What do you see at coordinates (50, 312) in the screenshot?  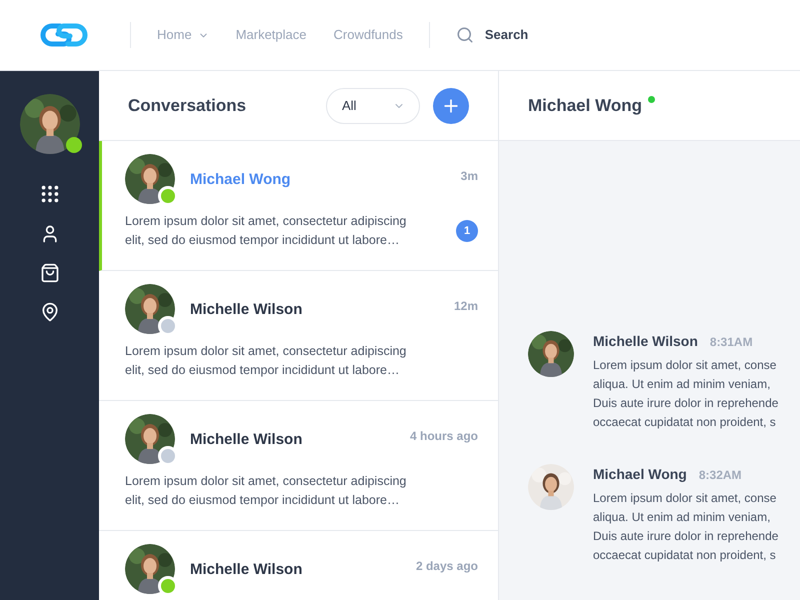 I see `location-pin-icon` at bounding box center [50, 312].